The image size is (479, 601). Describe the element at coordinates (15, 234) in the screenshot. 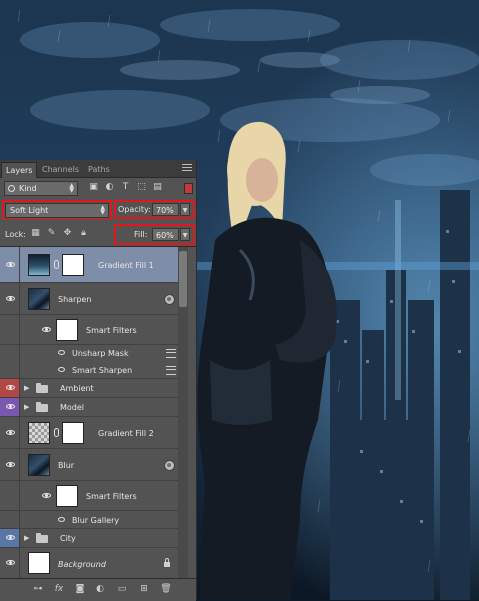

I see `lock-label: Lock:` at that location.